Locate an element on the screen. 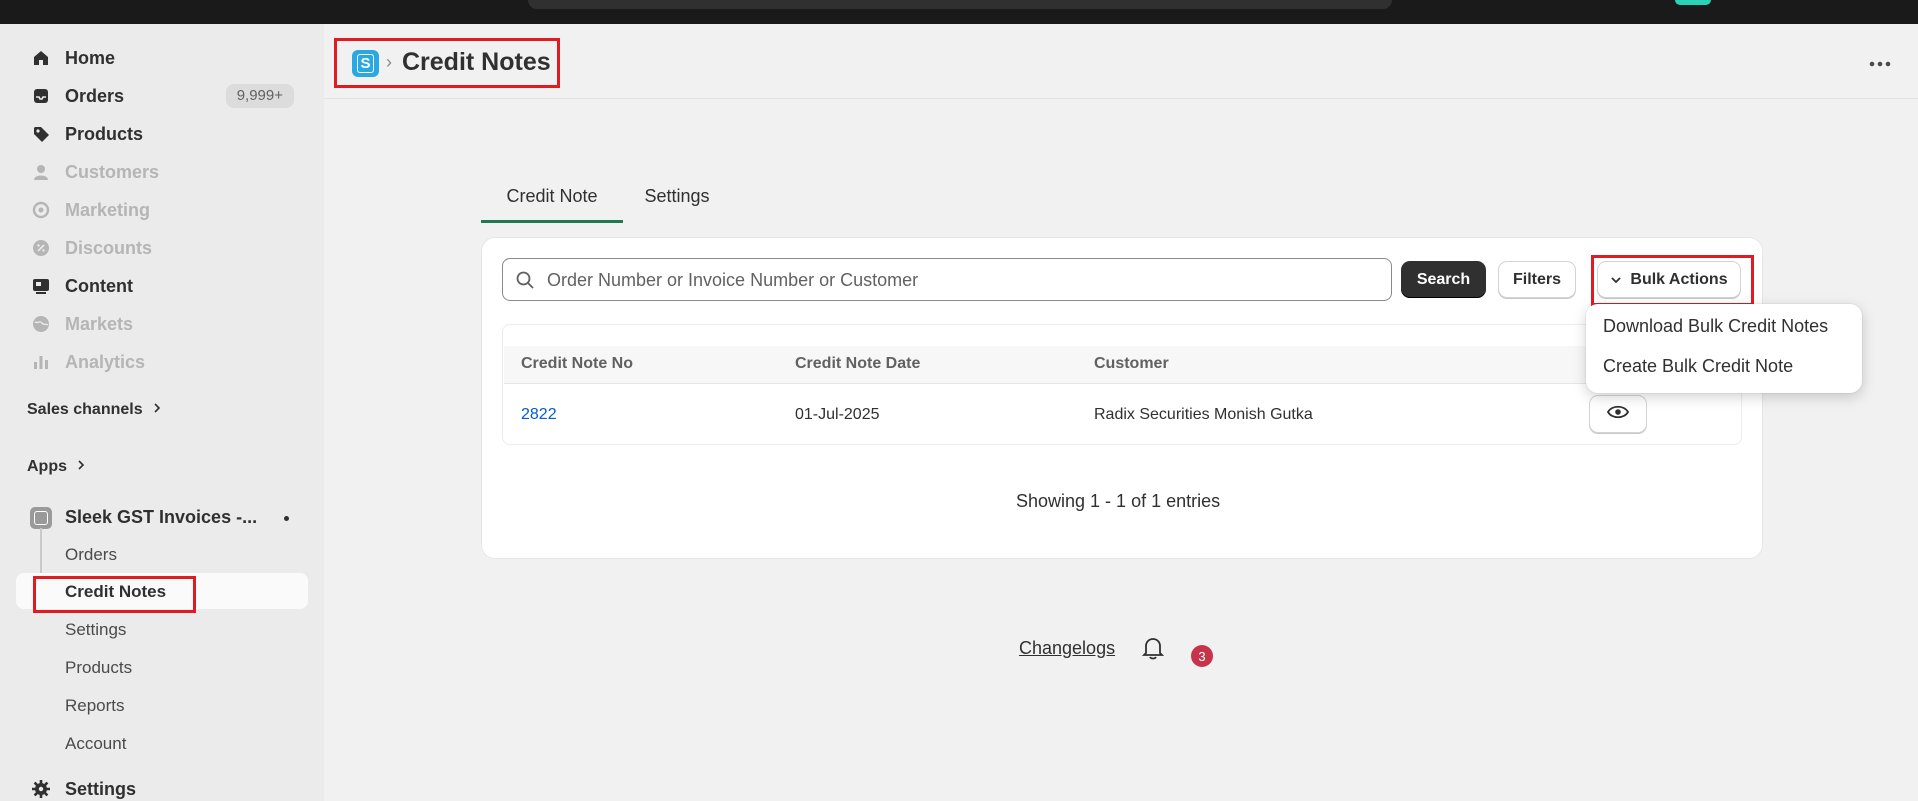 This screenshot has width=1918, height=801. bulk-actions-button: Bulk Actions is located at coordinates (1669, 279).